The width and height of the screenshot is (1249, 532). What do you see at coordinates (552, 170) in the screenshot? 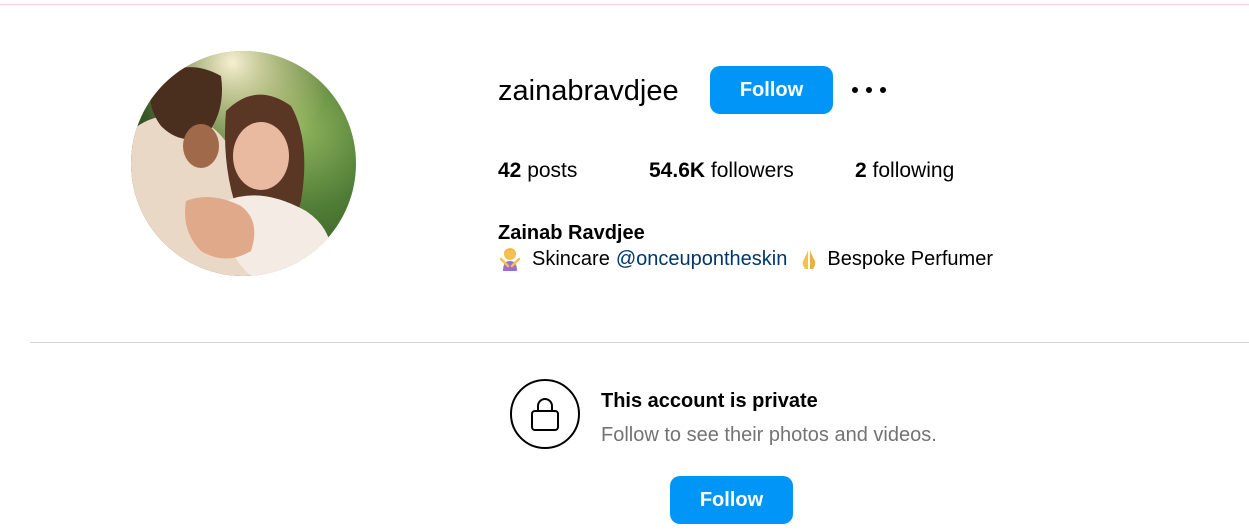
I see `posts-label: posts` at bounding box center [552, 170].